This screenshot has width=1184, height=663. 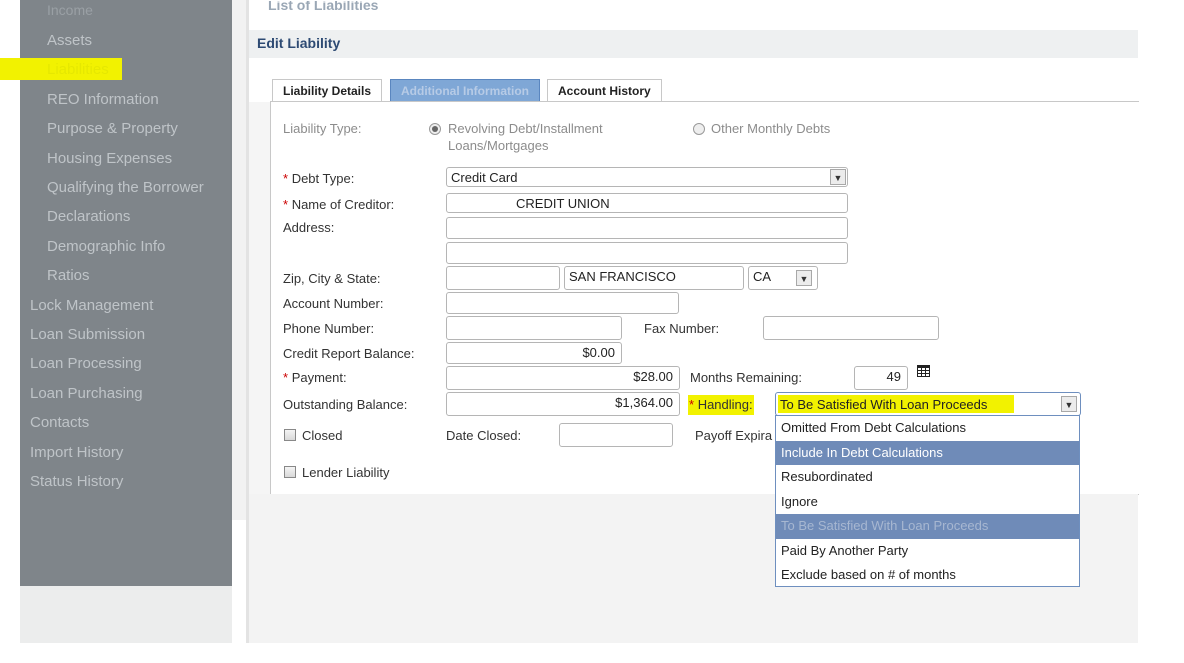 I want to click on date-closed-input, so click(x=616, y=435).